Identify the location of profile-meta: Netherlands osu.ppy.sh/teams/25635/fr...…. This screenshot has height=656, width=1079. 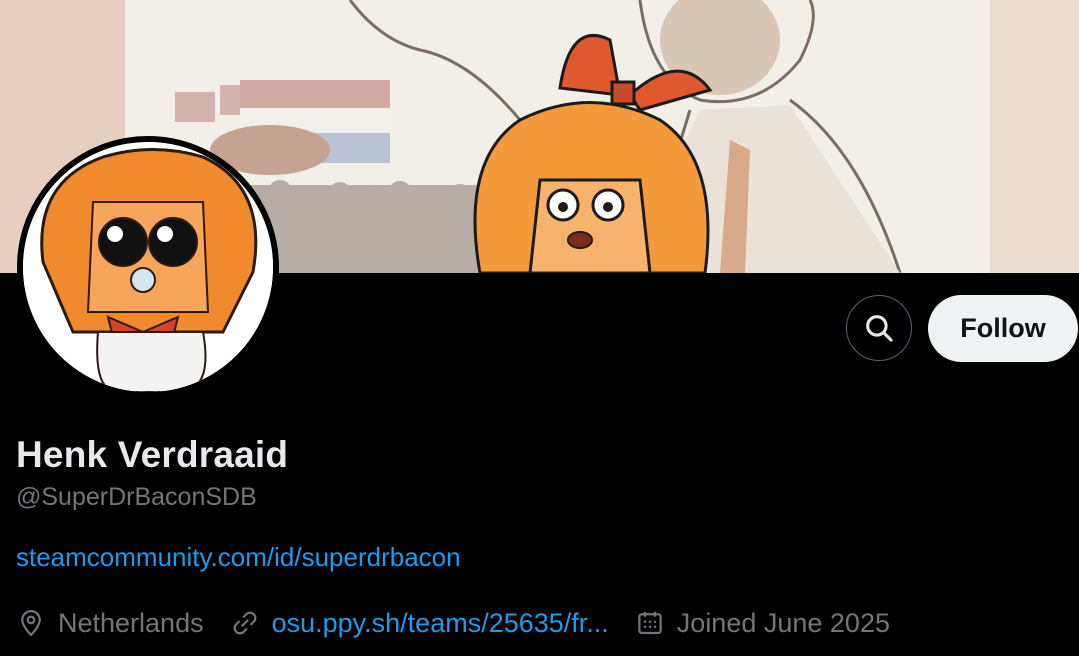
(466, 623).